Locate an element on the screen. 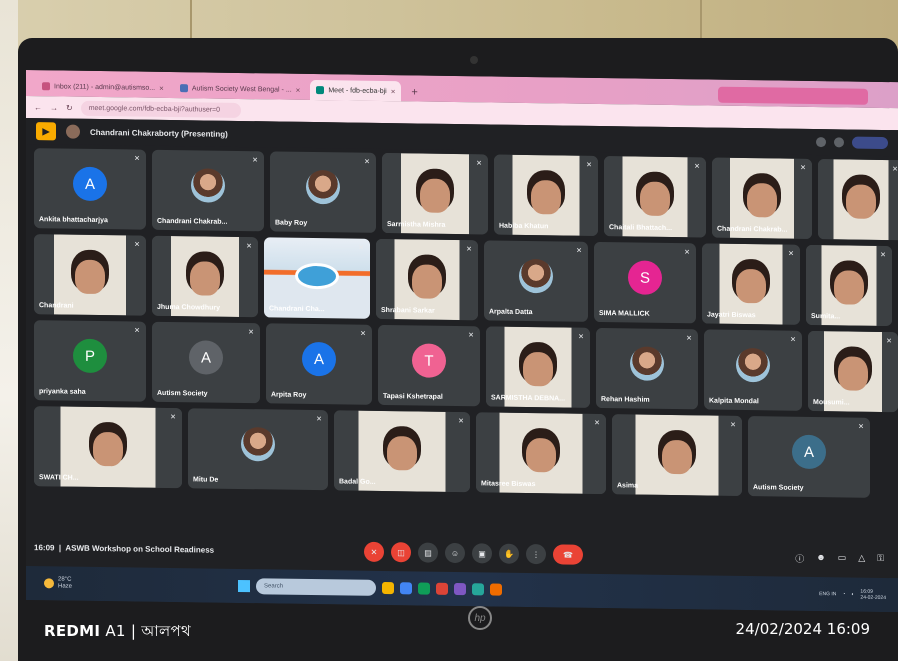  chrome-icon is located at coordinates (406, 588).